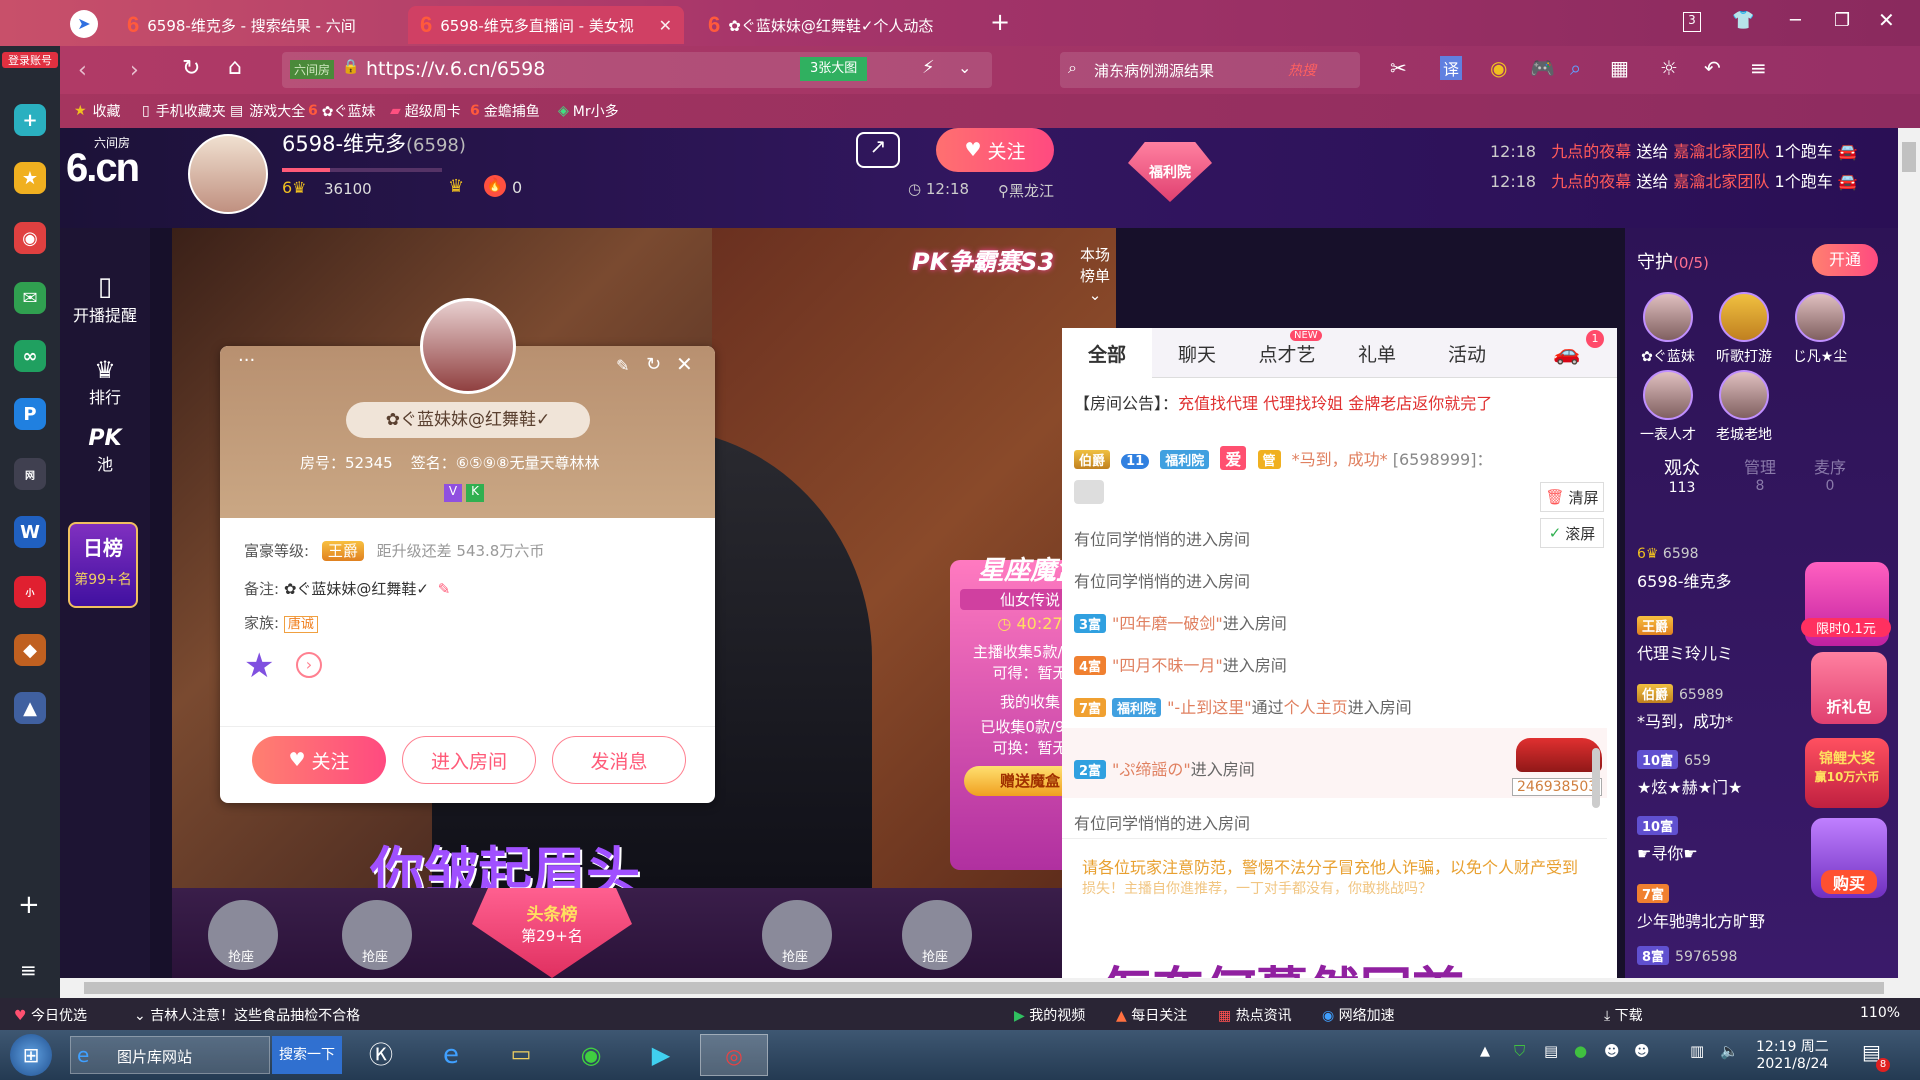 This screenshot has height=1080, width=1920. I want to click on tab-admins: 管理 8, so click(1760, 474).